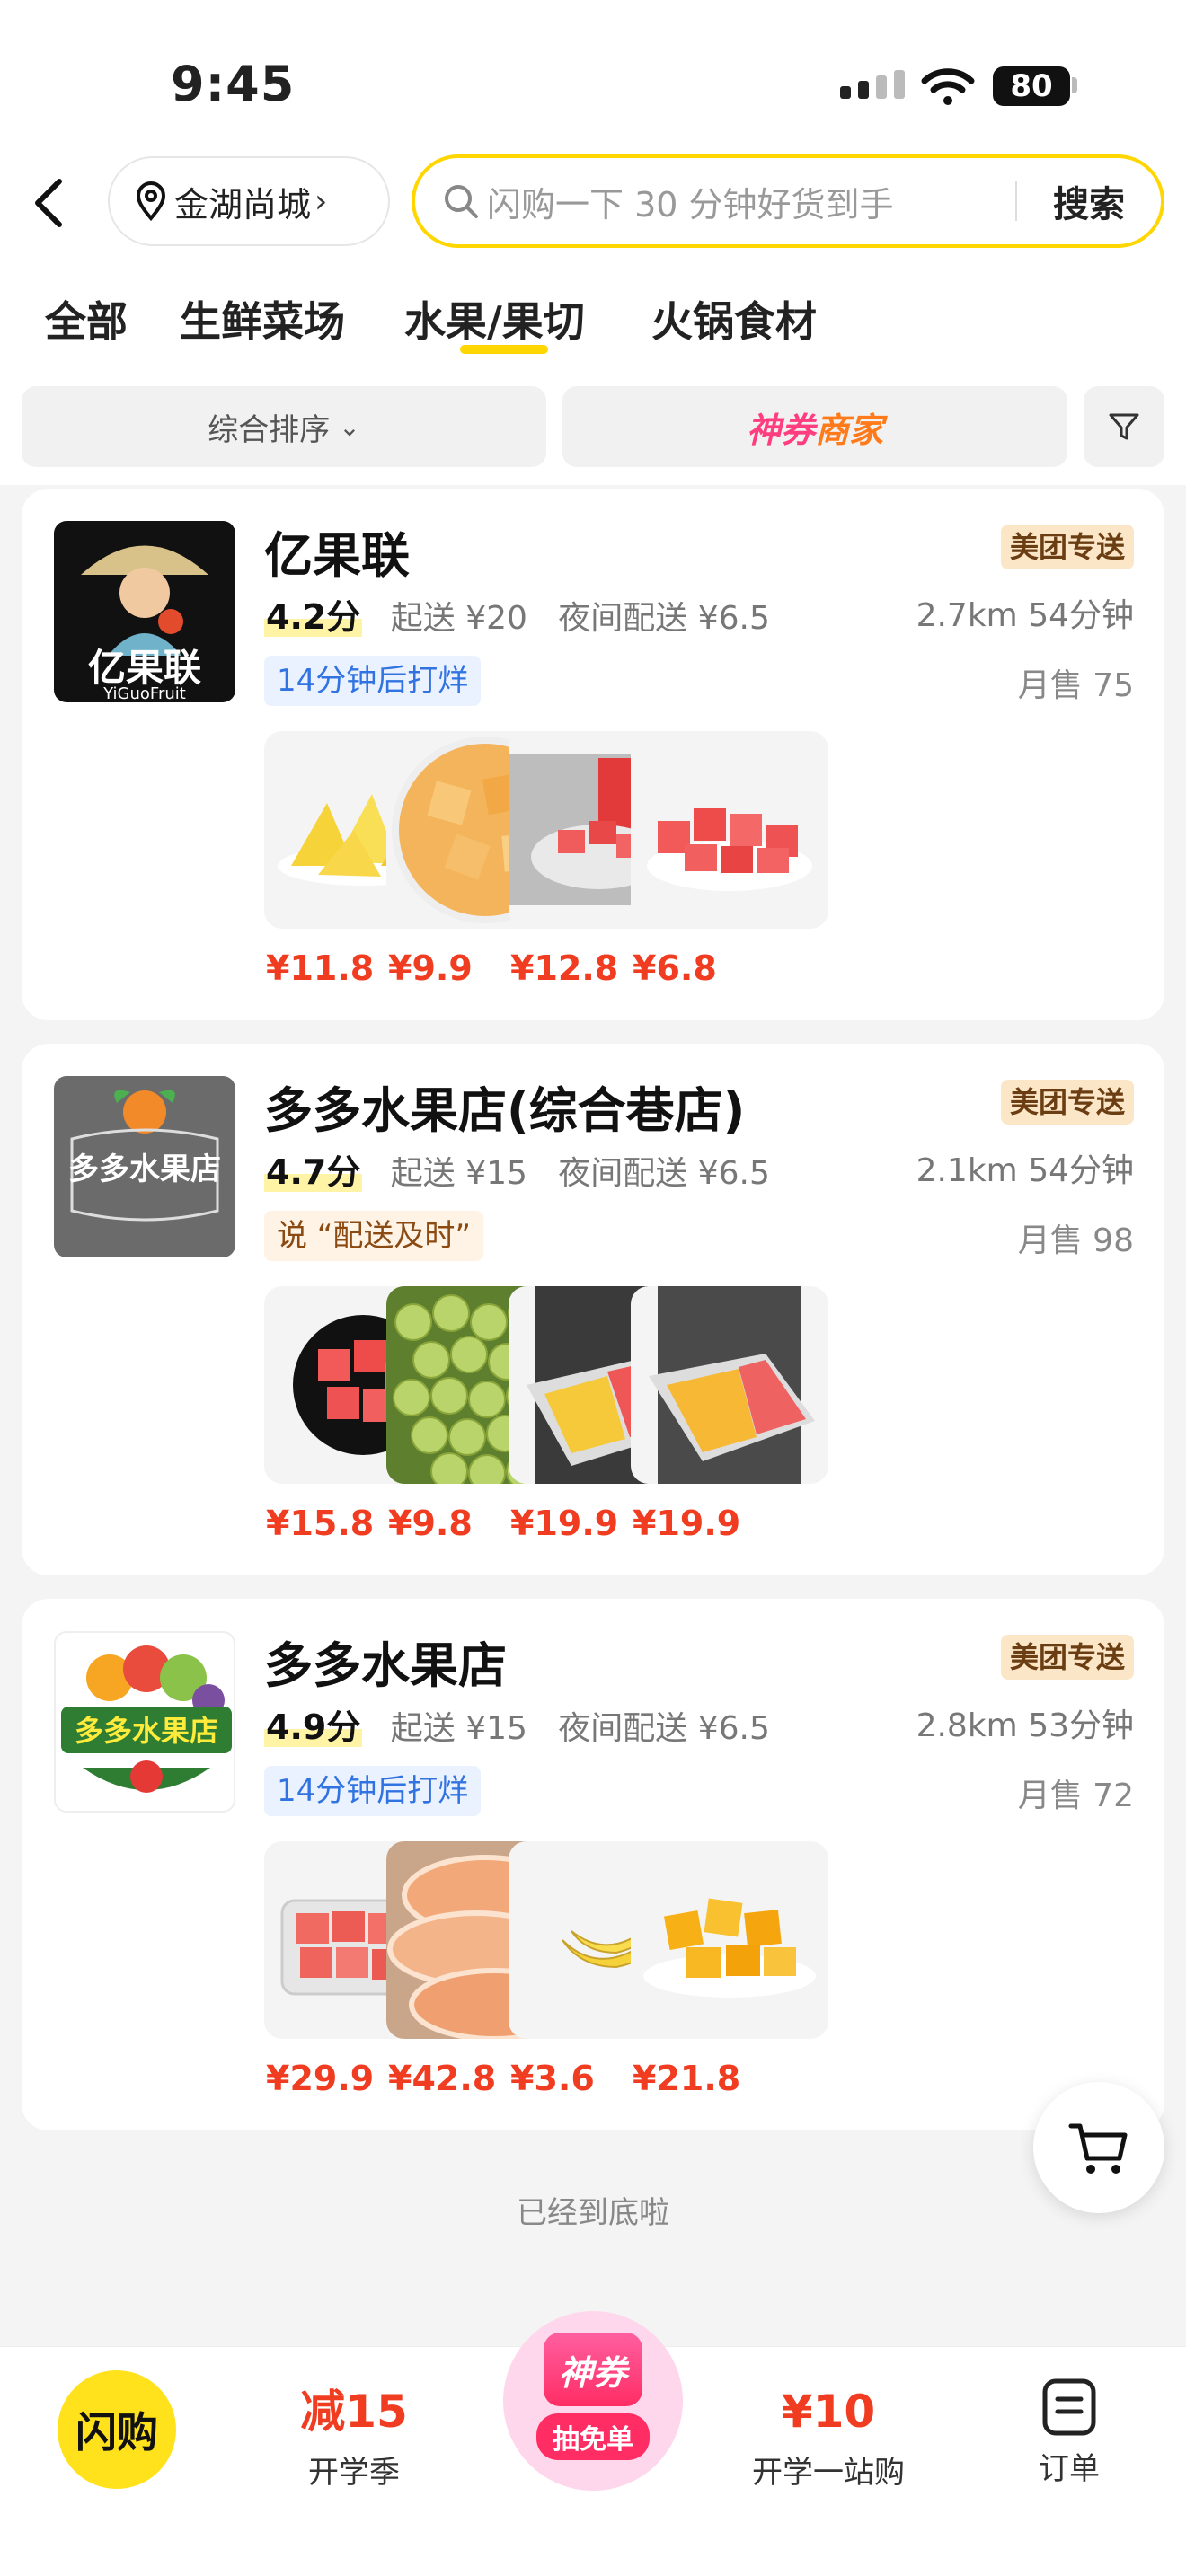 The image size is (1186, 2576). I want to click on farmer-girl-logo: 亿果联 YiGuoFruit, so click(144, 623).